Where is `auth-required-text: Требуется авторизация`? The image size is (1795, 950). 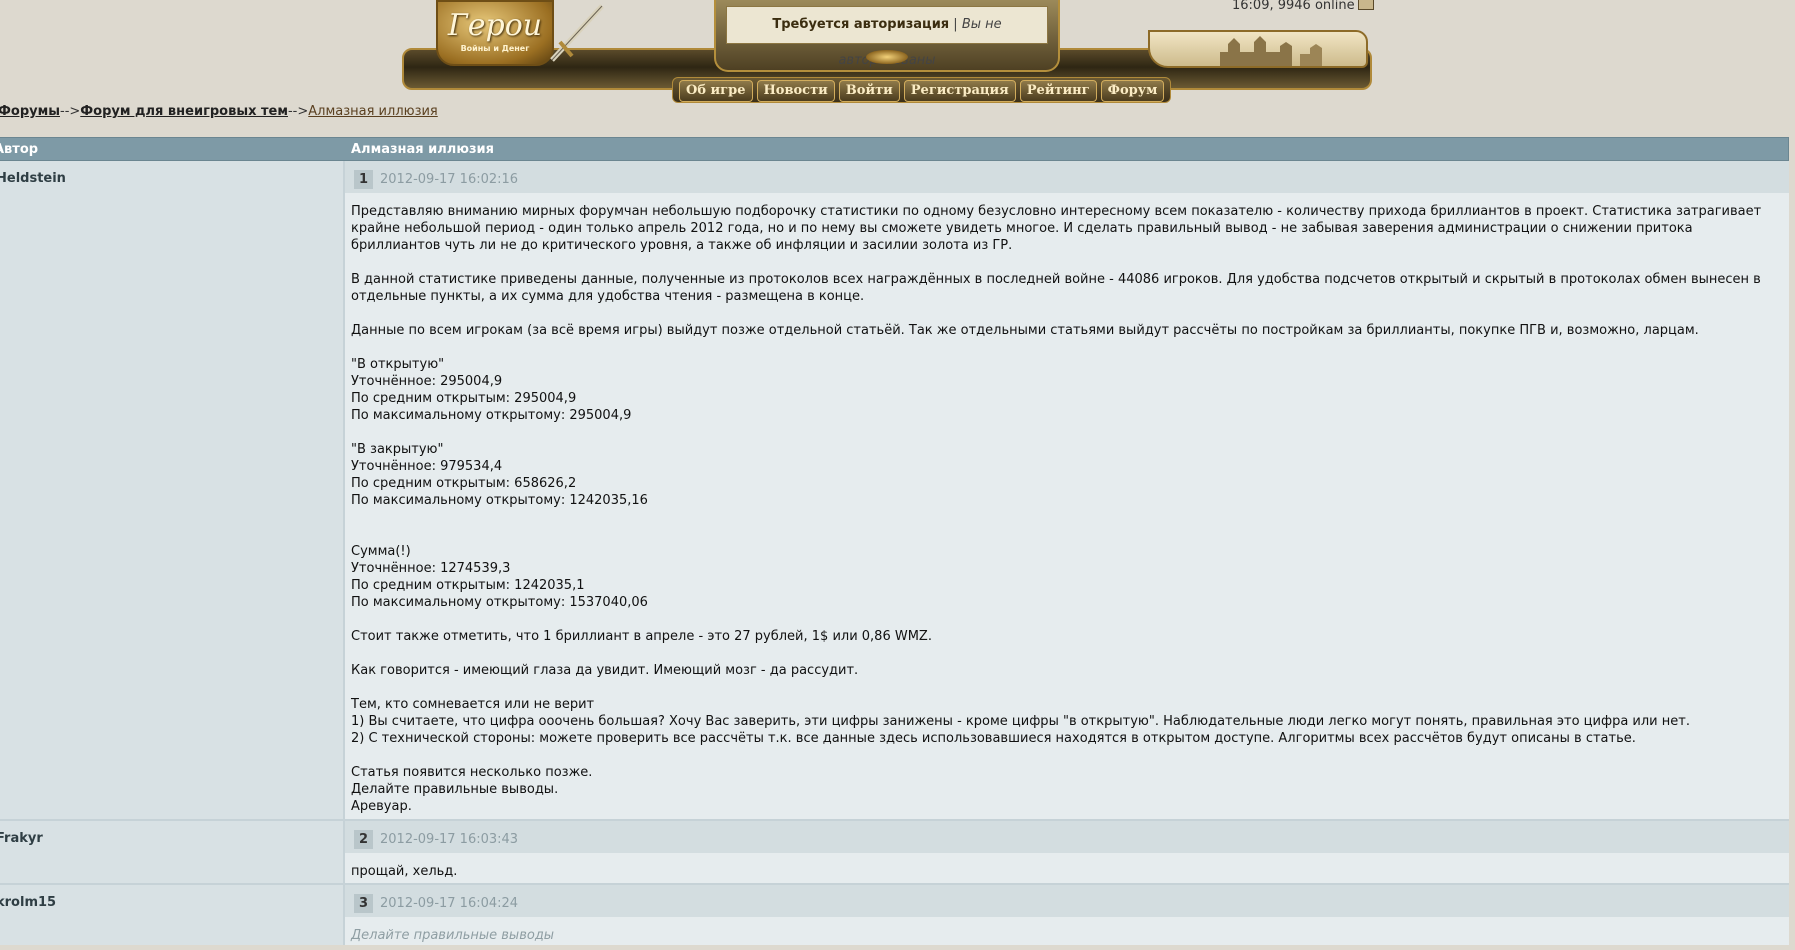
auth-required-text: Требуется авторизация is located at coordinates (861, 24).